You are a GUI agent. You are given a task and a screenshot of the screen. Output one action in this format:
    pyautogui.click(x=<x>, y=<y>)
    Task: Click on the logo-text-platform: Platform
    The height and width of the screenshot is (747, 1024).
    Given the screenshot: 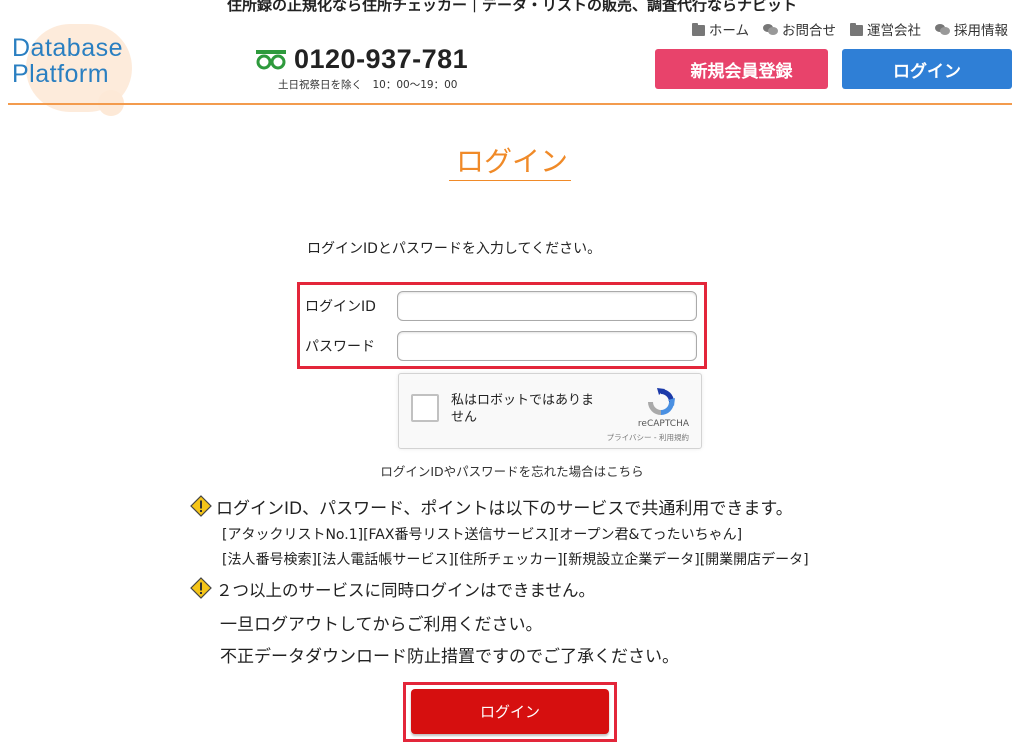 What is the action you would take?
    pyautogui.click(x=61, y=74)
    